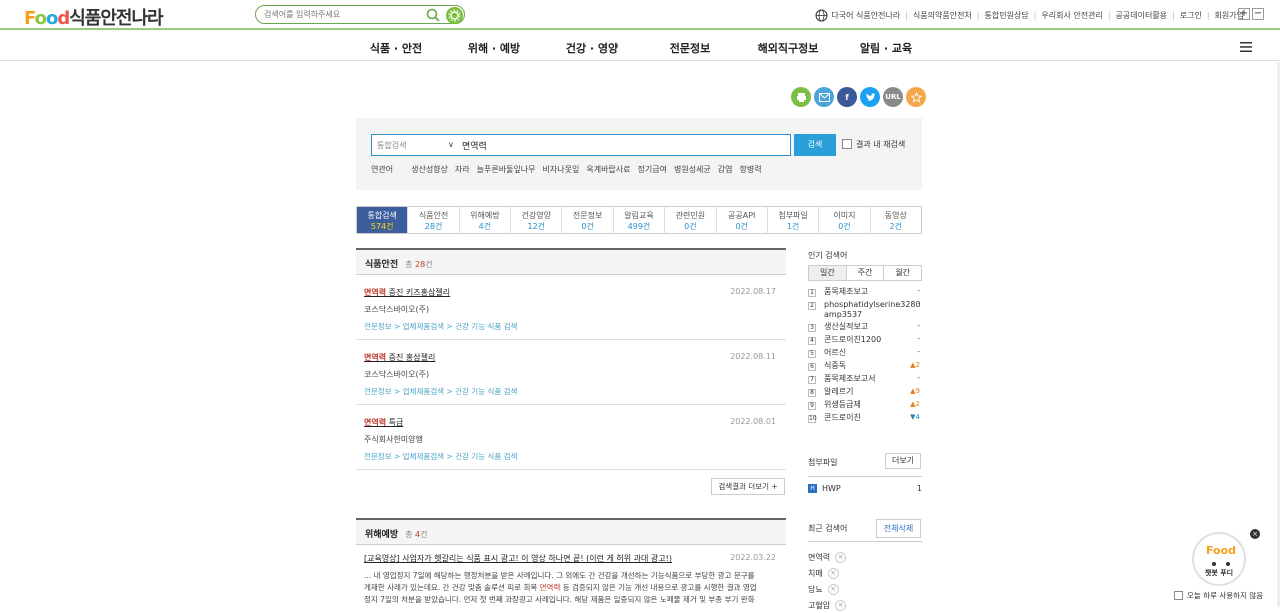 This screenshot has height=613, width=1280. I want to click on logo-letter-o2: o, so click(51, 18).